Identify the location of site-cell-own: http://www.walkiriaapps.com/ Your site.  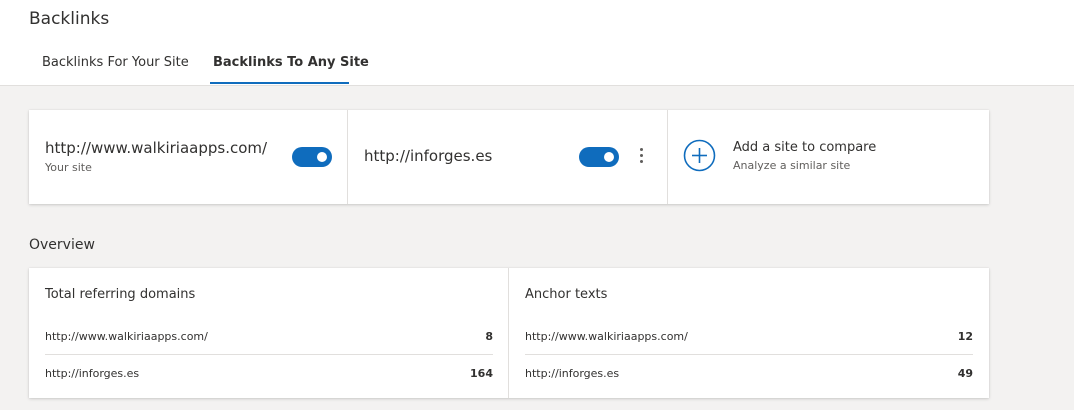
(188, 157).